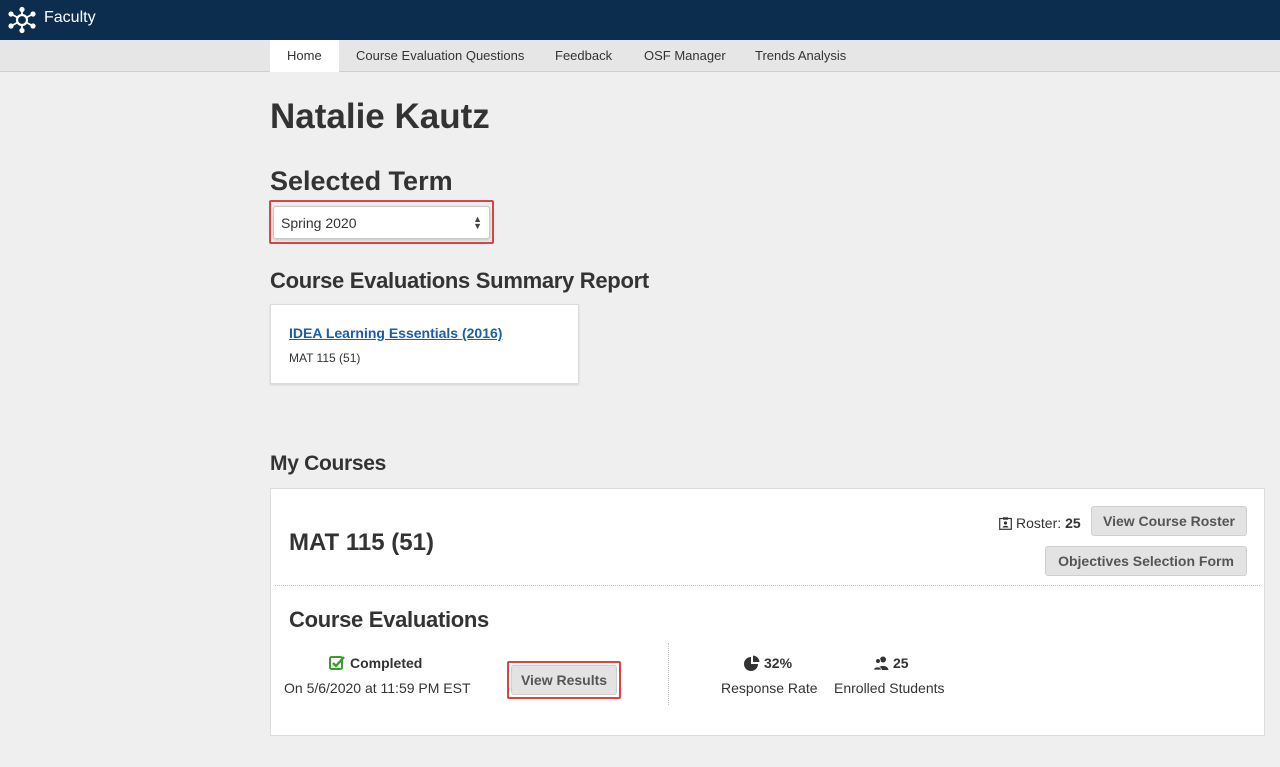 The image size is (1280, 767). I want to click on view-results-button: View Results, so click(564, 680).